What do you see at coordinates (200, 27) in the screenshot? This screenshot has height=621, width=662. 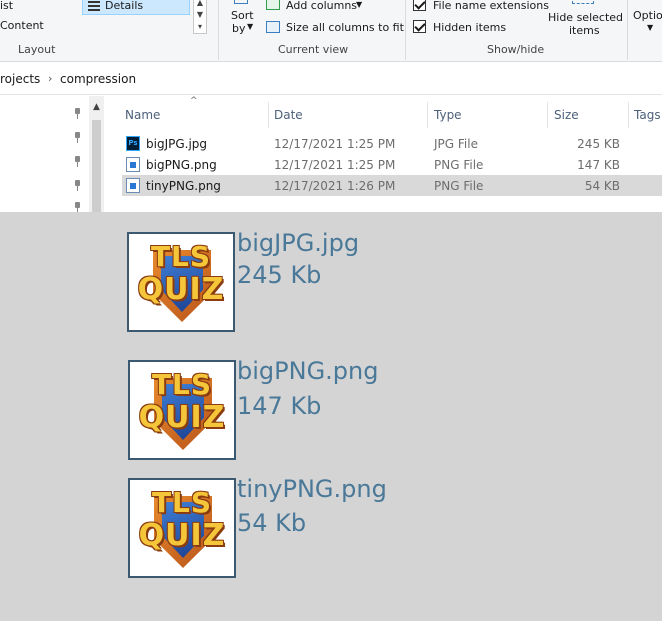 I see `gallery-more-icon: ▾` at bounding box center [200, 27].